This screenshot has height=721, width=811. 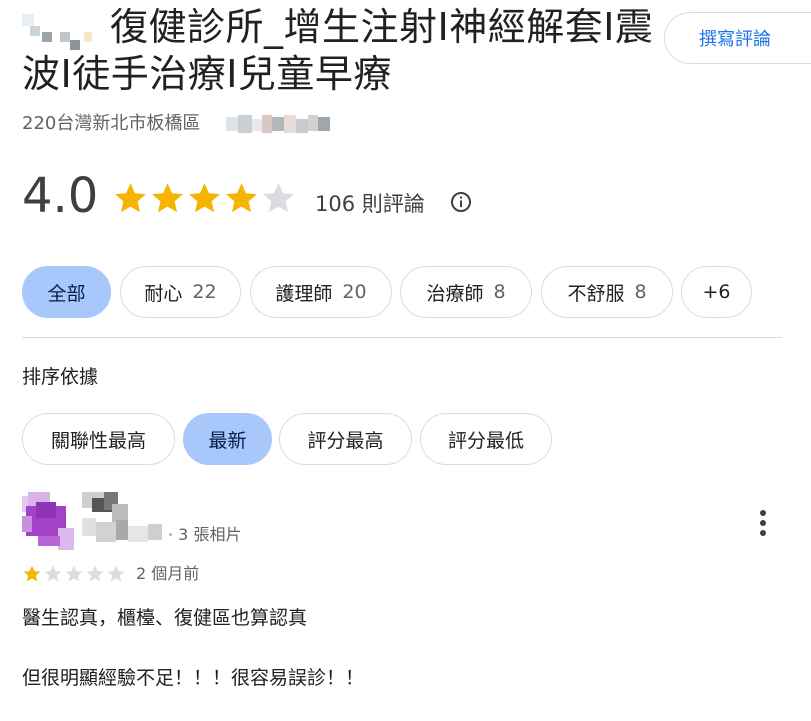 What do you see at coordinates (281, 124) in the screenshot?
I see `address-redacted` at bounding box center [281, 124].